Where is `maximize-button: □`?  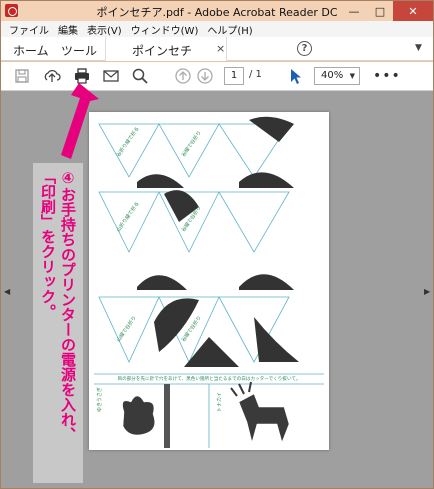 maximize-button: □ is located at coordinates (380, 11).